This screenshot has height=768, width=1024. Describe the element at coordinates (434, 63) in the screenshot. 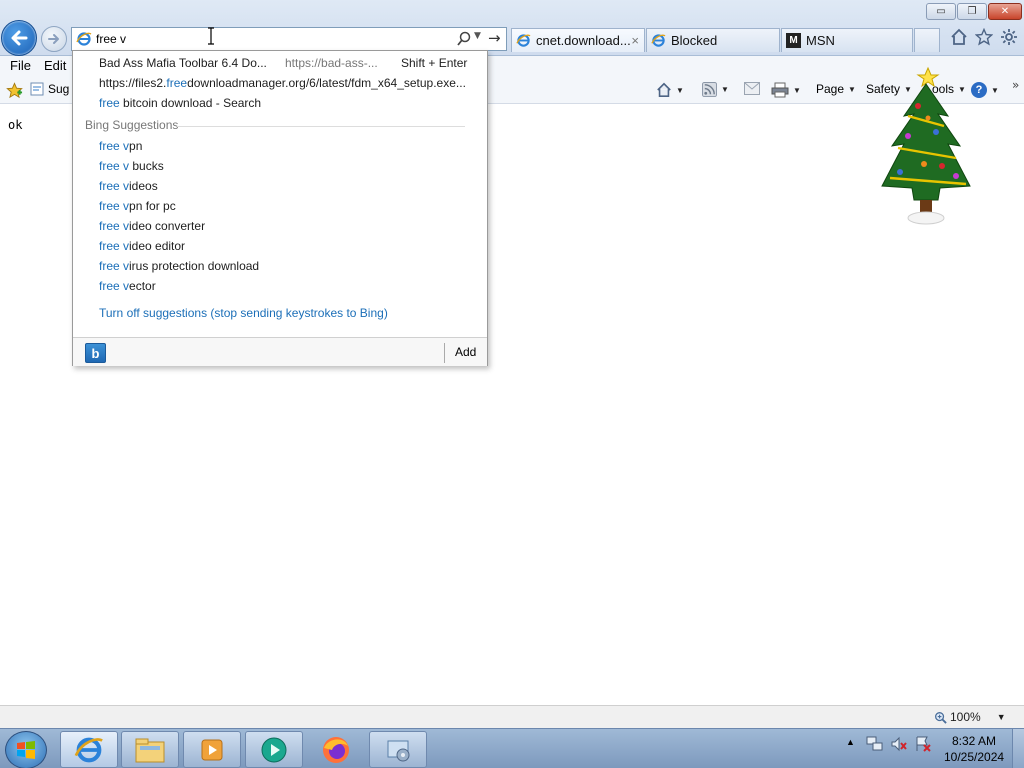

I see `suggestion-shortcut: Shift + Enter` at that location.